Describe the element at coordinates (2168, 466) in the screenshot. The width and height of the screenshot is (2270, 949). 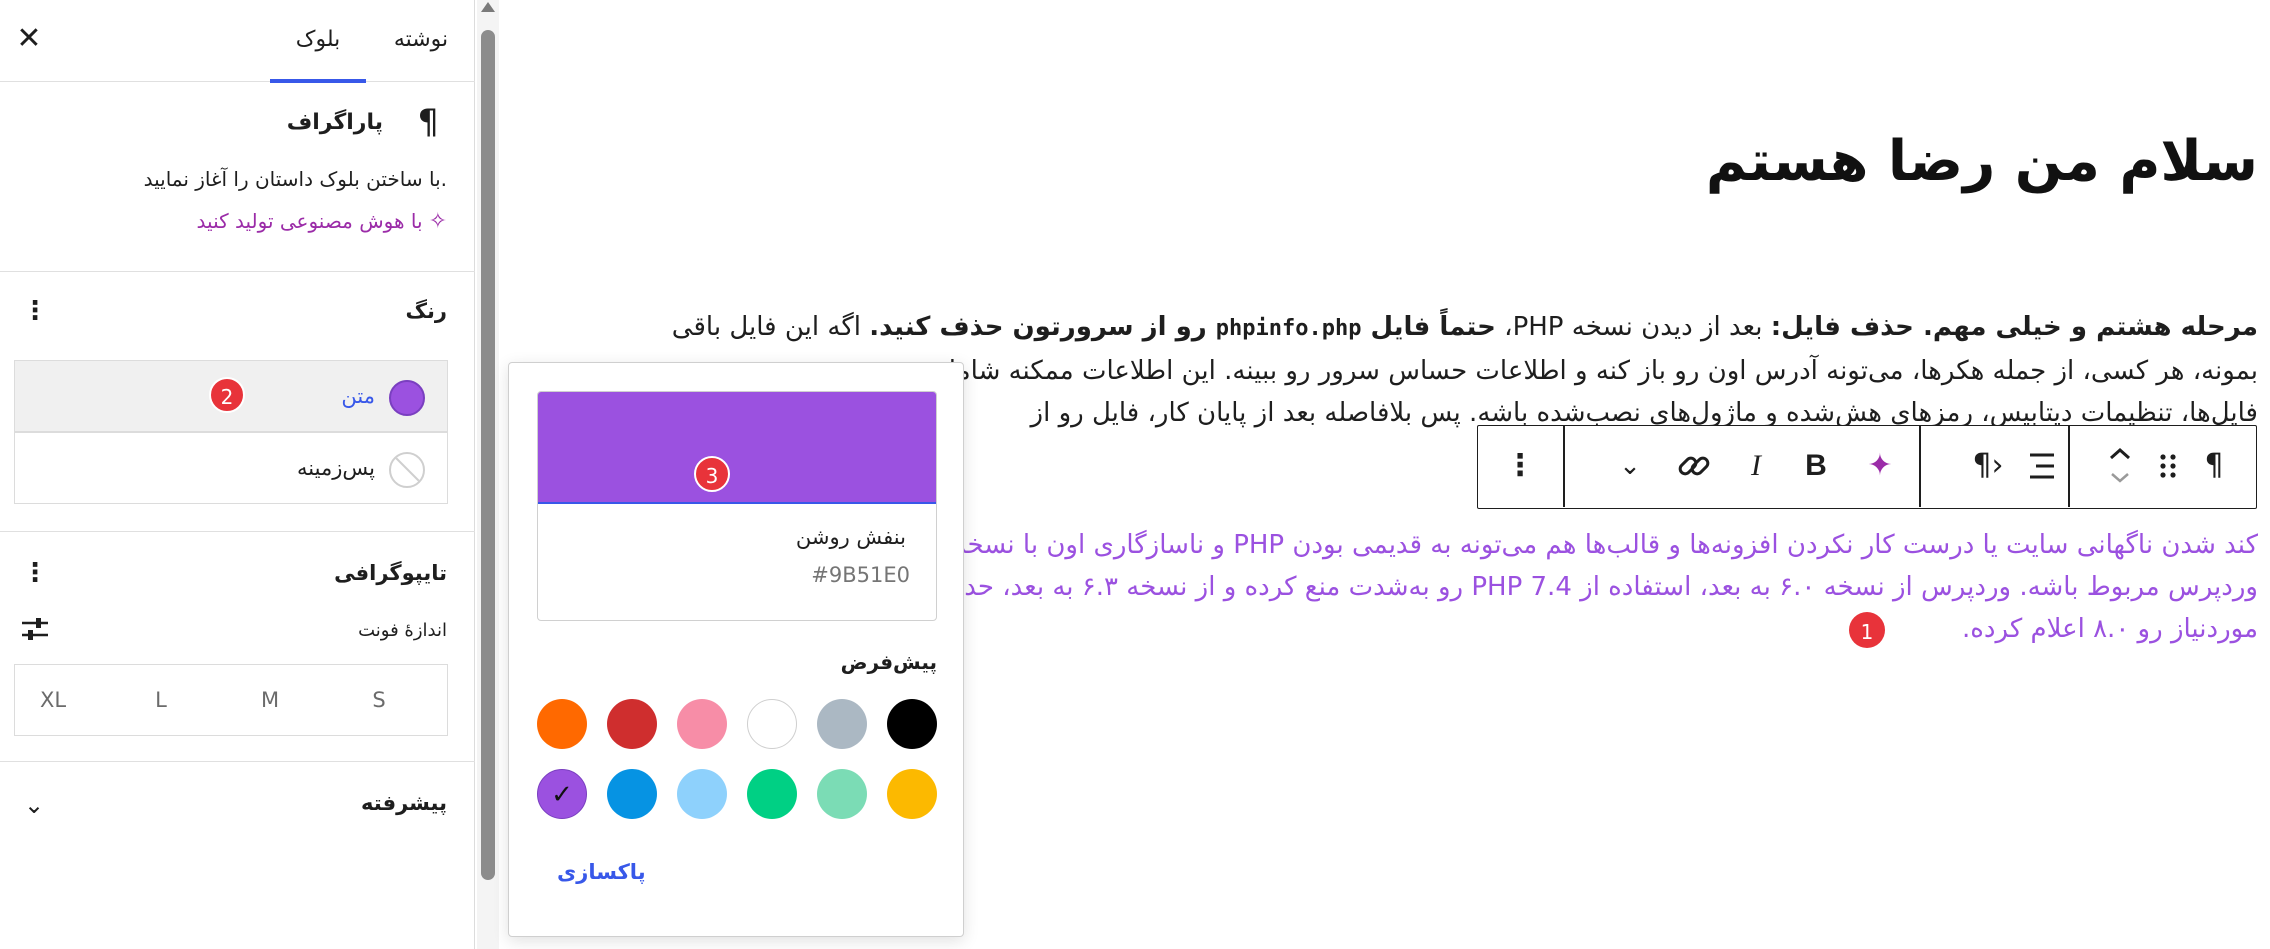
I see `drag-handle-icon` at that location.